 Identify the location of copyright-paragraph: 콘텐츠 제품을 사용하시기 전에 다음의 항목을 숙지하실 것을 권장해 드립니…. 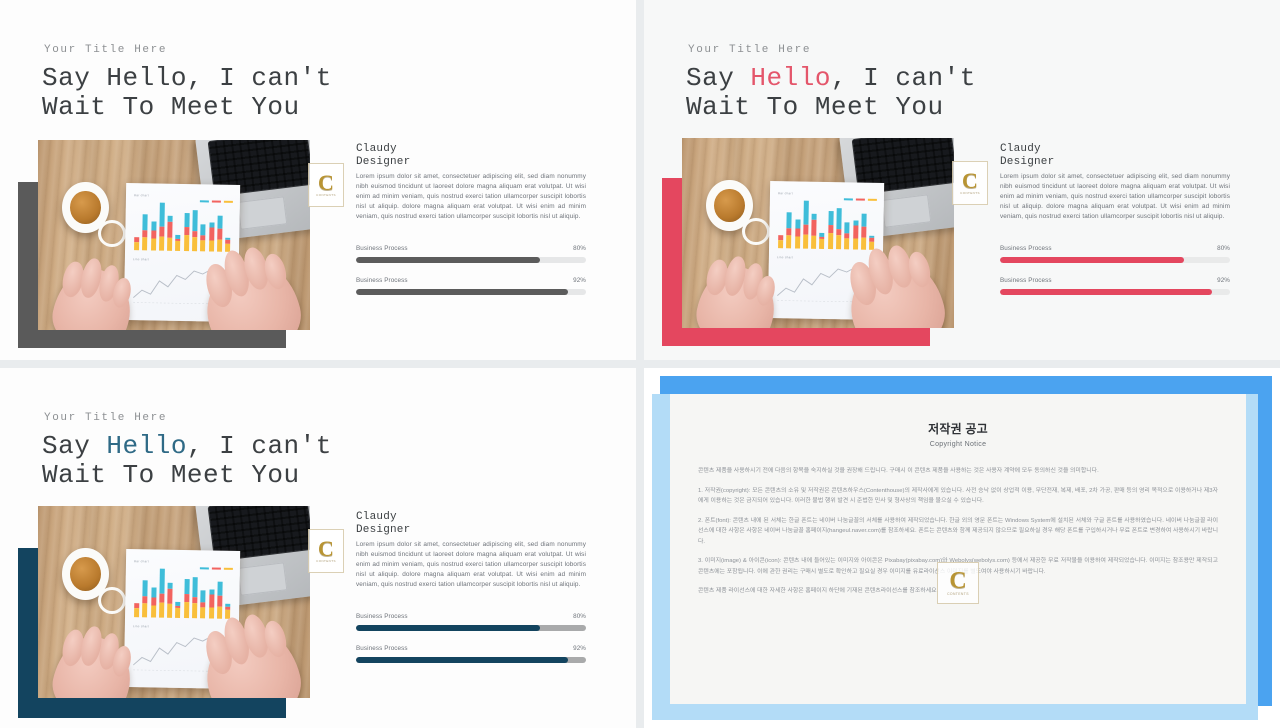
(898, 471).